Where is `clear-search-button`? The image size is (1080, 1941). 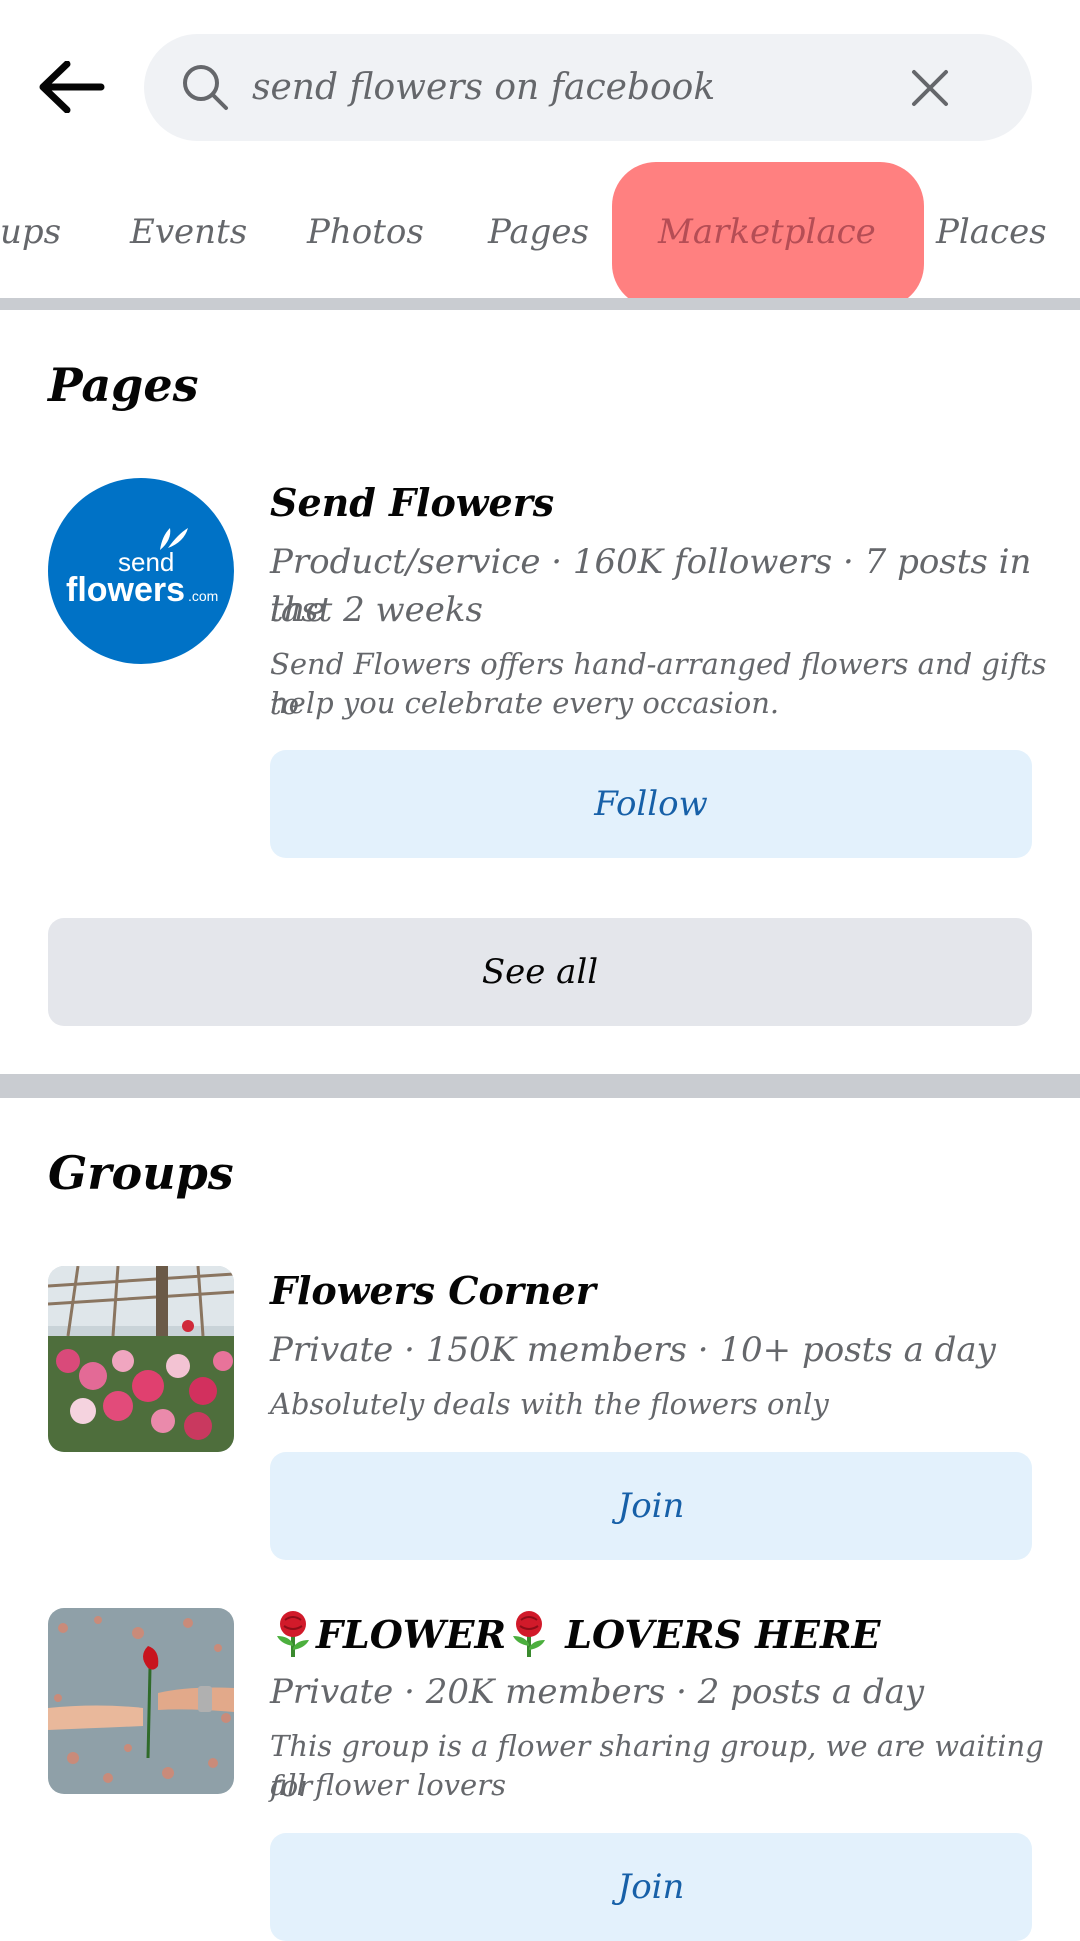
clear-search-button is located at coordinates (930, 88).